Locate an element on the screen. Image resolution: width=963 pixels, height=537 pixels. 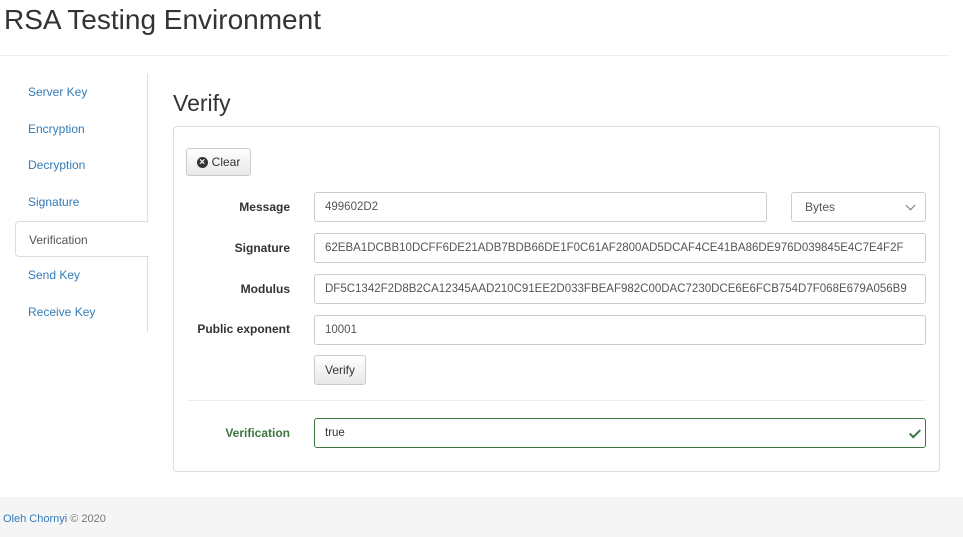
page-title: RSA Testing Environment is located at coordinates (162, 19).